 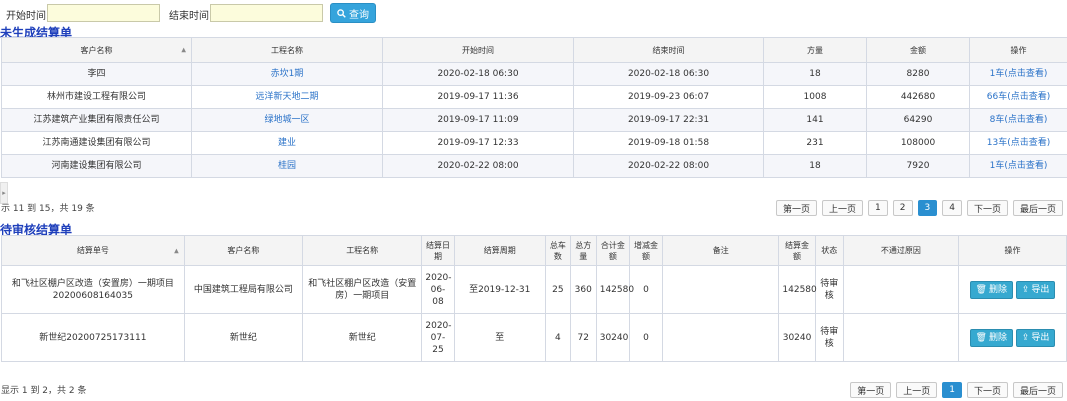 What do you see at coordinates (612, 337) in the screenshot?
I see `total-cell: 30240` at bounding box center [612, 337].